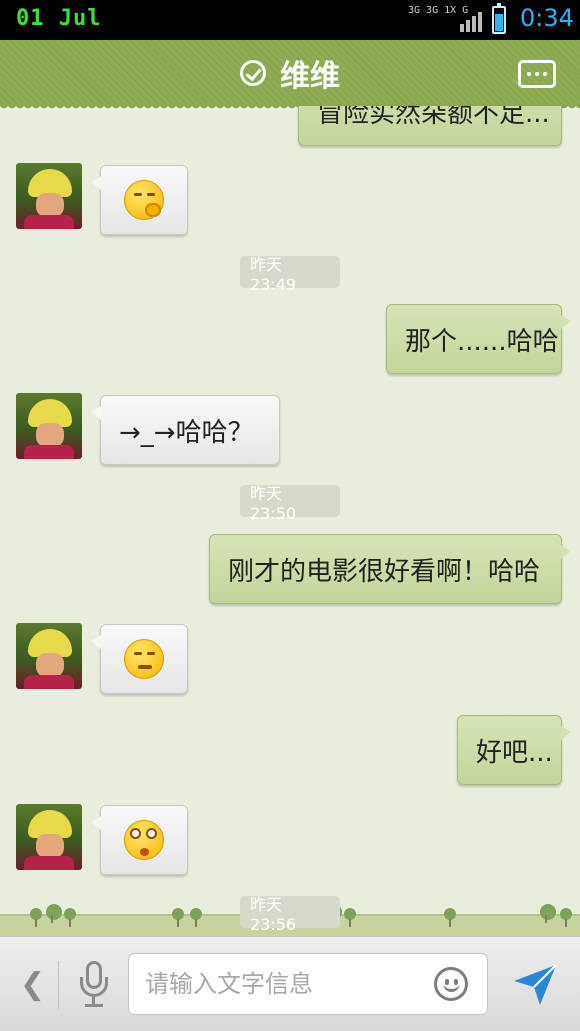  I want to click on chat-header: 维维, so click(290, 76).